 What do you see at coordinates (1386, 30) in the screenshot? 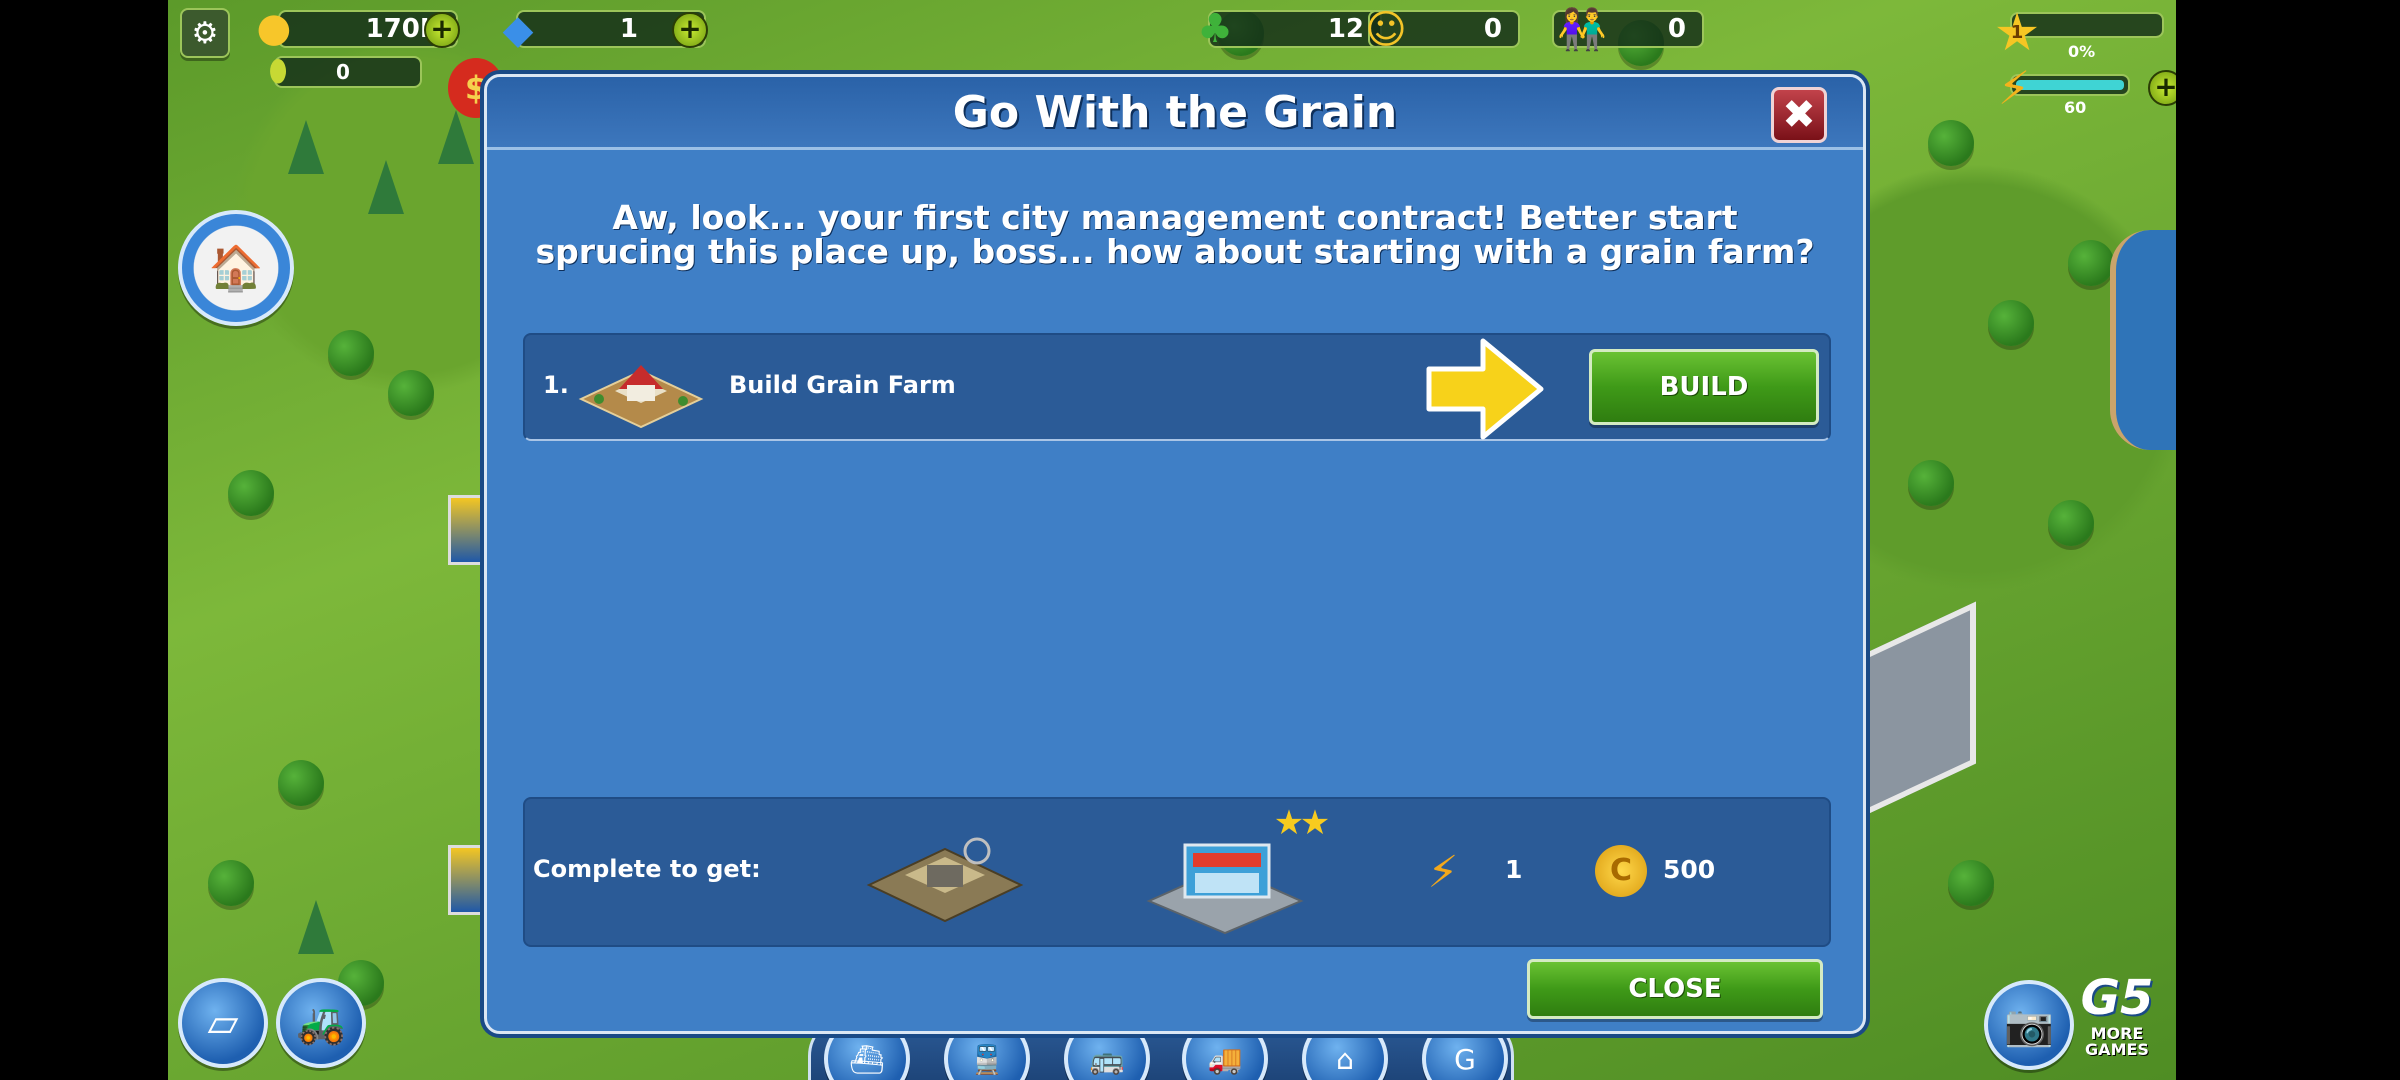
I see `happiness-smiley-icon: ☺` at bounding box center [1386, 30].